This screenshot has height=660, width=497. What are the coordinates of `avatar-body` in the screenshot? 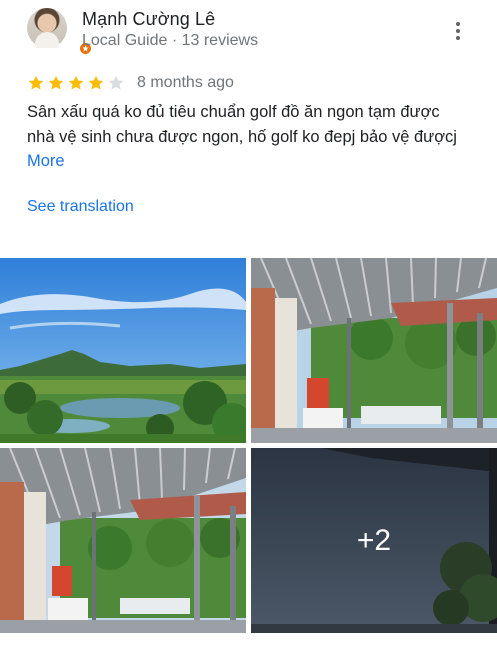 It's located at (47, 40).